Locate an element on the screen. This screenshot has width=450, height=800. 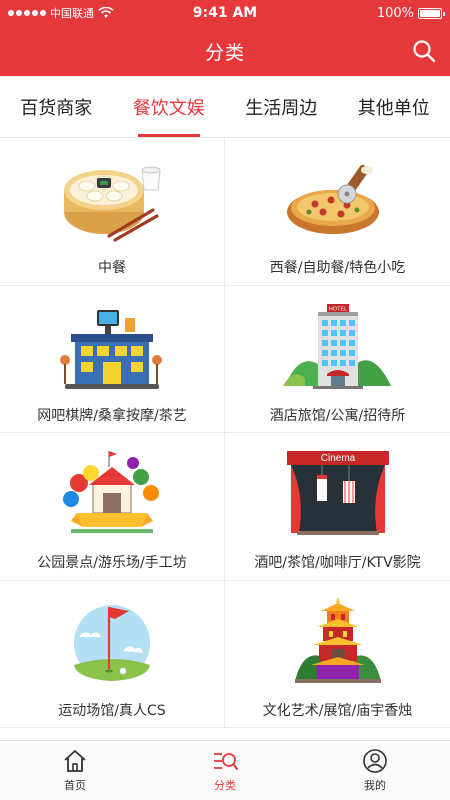
category-icon is located at coordinates (226, 761).